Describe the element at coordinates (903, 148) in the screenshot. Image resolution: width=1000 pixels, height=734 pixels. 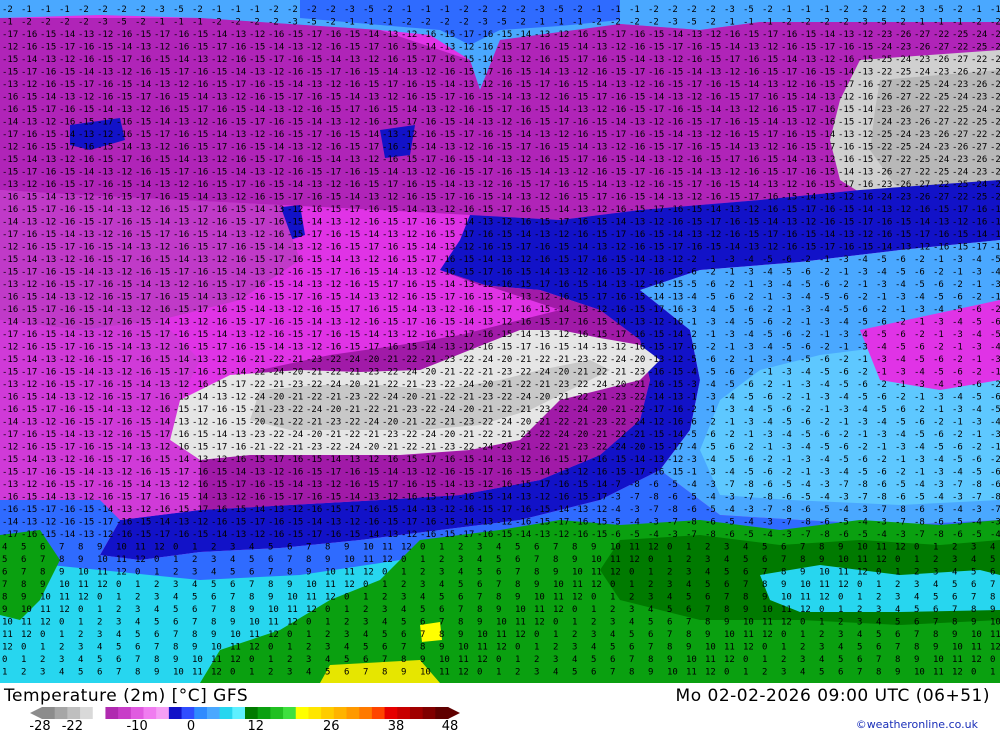
I see `grid-value: -25` at that location.